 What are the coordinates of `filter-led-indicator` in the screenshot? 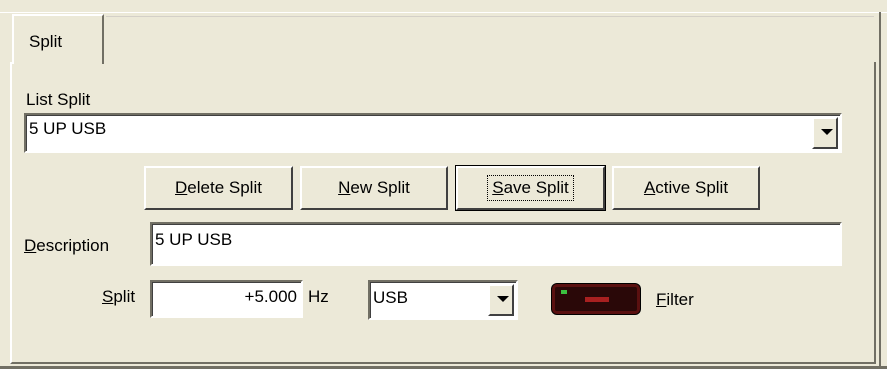 It's located at (596, 299).